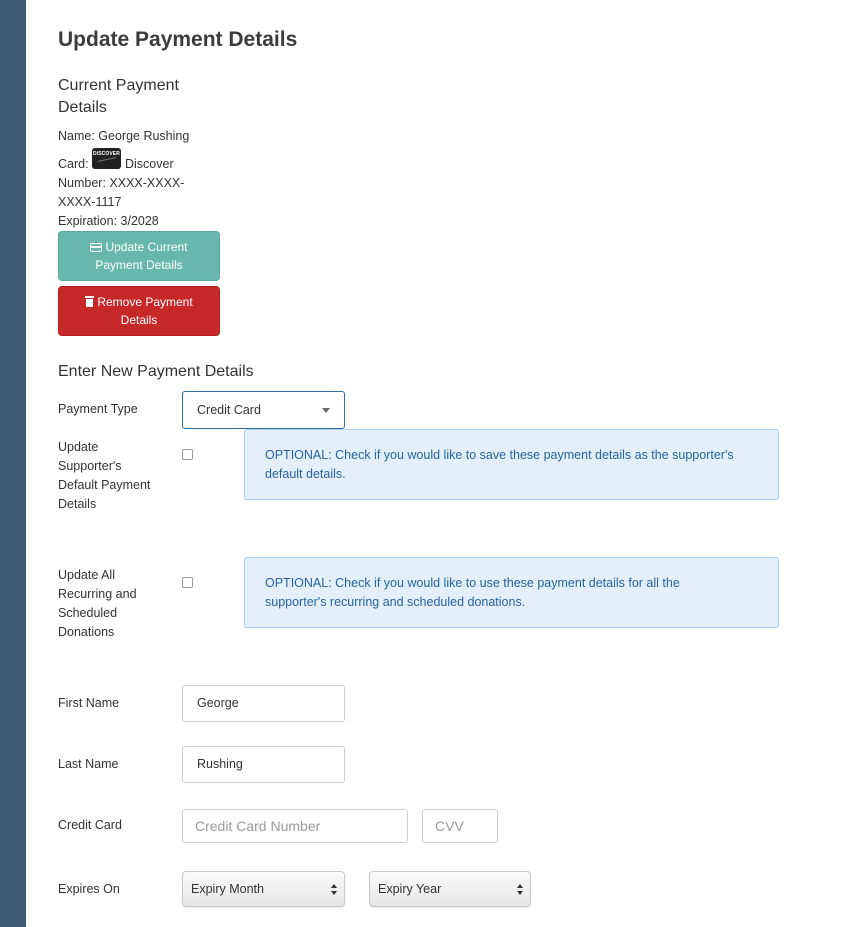  Describe the element at coordinates (106, 154) in the screenshot. I see `card-logo-text: DISCOVER` at that location.